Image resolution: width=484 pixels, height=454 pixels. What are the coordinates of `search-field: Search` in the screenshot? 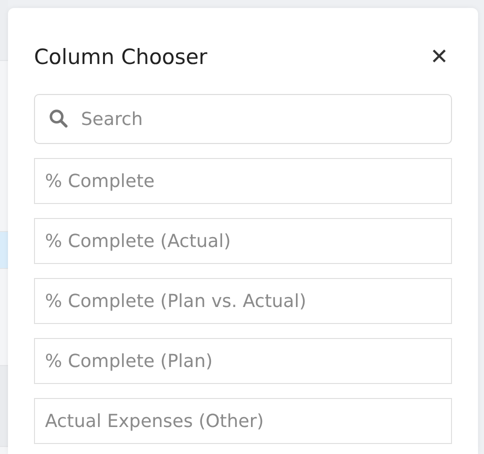 It's located at (243, 119).